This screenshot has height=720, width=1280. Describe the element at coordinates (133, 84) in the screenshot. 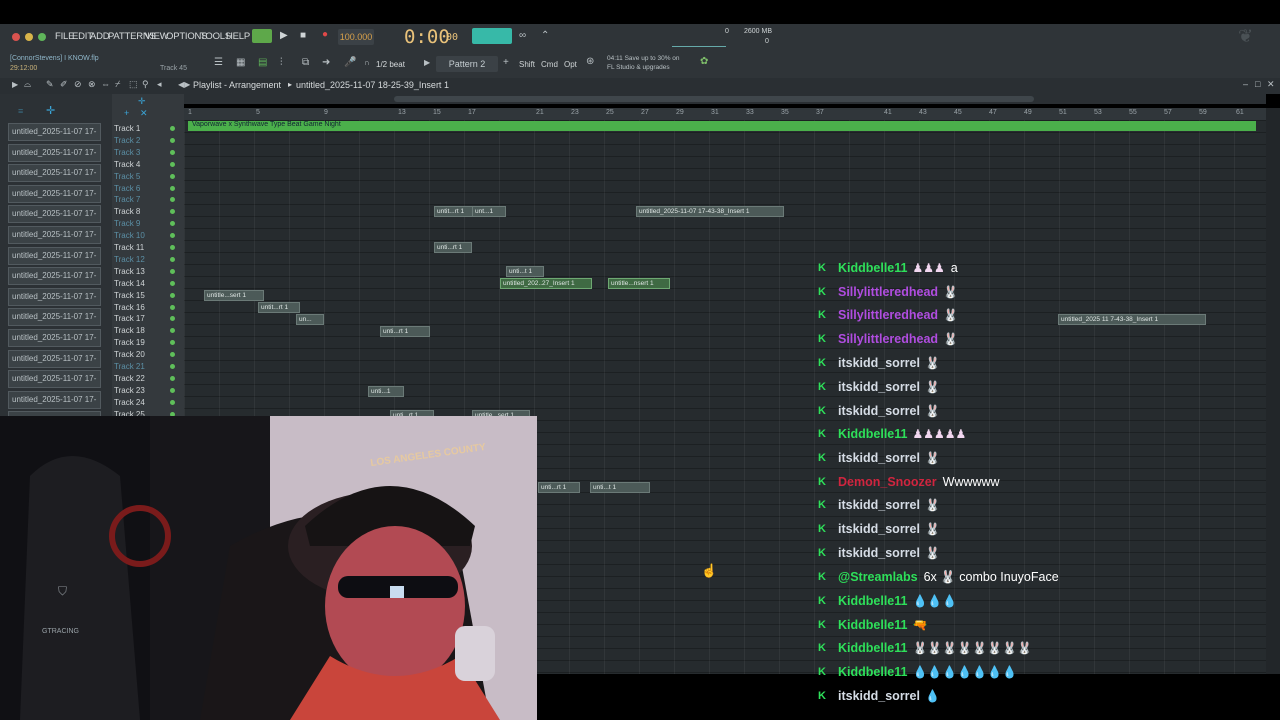

I see `select-tool-icon: ⬚` at that location.